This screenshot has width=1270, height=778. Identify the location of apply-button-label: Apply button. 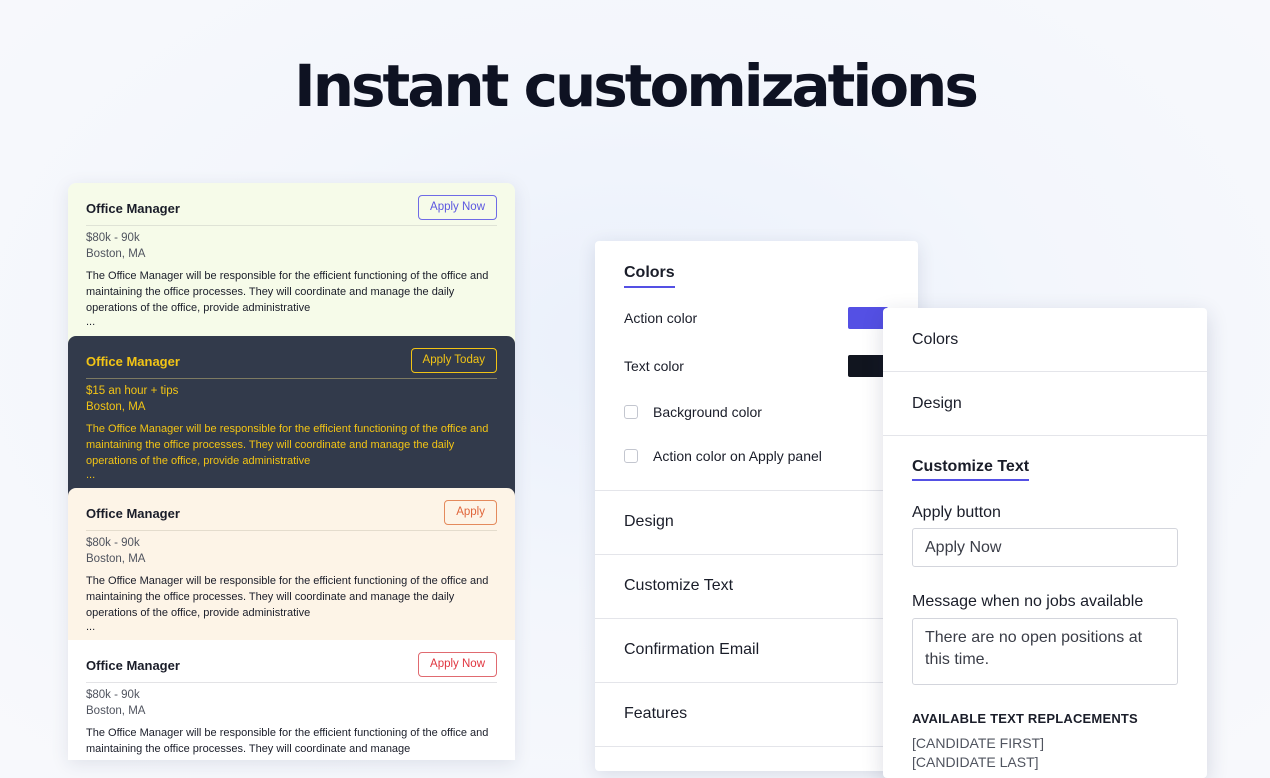
(956, 512).